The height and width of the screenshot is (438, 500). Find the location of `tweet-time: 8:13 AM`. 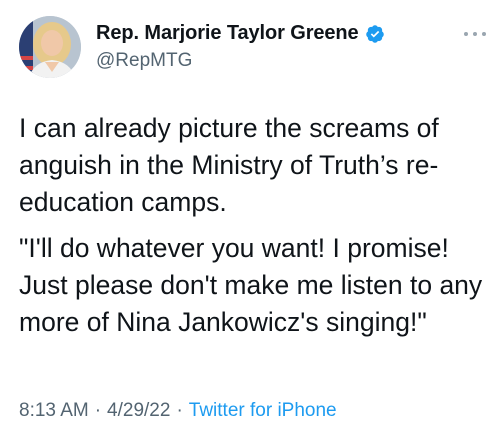

tweet-time: 8:13 AM is located at coordinates (54, 410).